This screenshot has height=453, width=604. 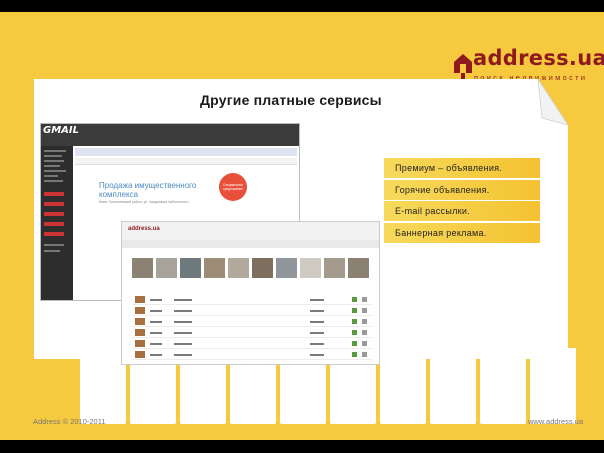 I want to click on email-sidebar, so click(x=57, y=223).